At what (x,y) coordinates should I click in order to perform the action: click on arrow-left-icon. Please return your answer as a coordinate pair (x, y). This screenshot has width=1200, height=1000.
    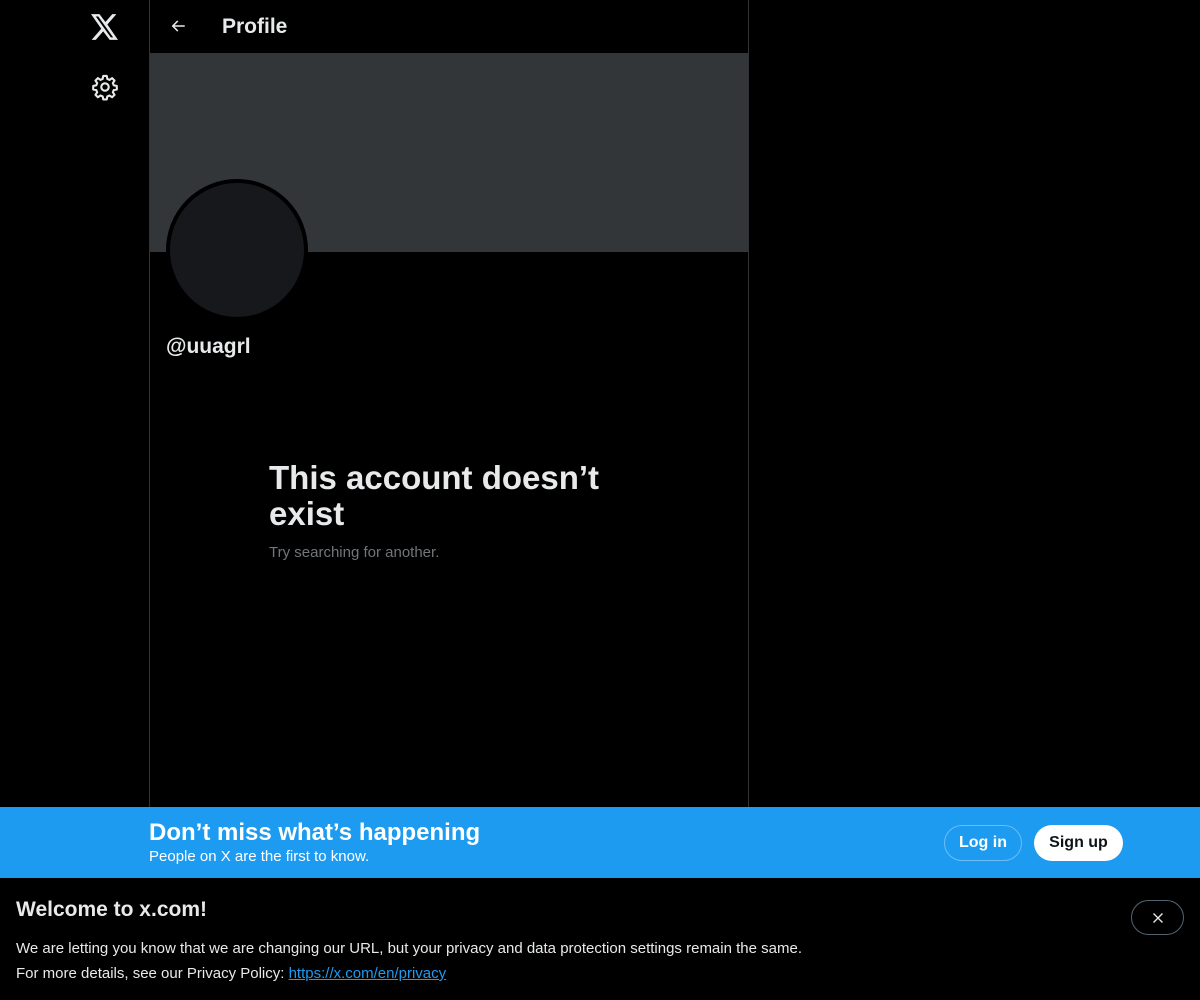
    Looking at the image, I should click on (178, 26).